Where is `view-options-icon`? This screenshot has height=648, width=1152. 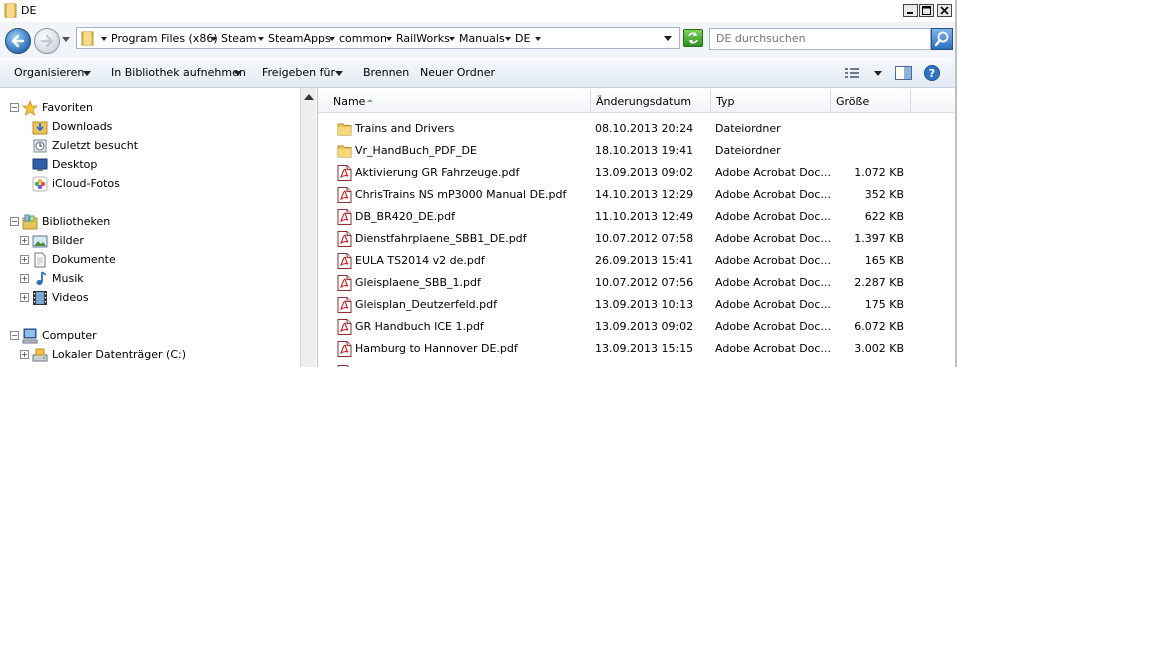 view-options-icon is located at coordinates (853, 73).